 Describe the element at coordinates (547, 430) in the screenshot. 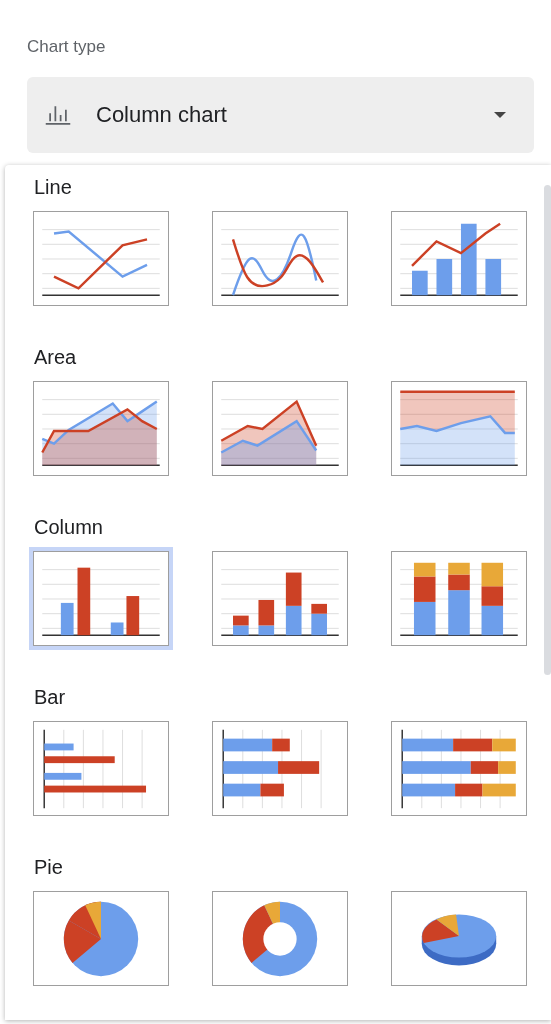

I see `scrollbar` at that location.